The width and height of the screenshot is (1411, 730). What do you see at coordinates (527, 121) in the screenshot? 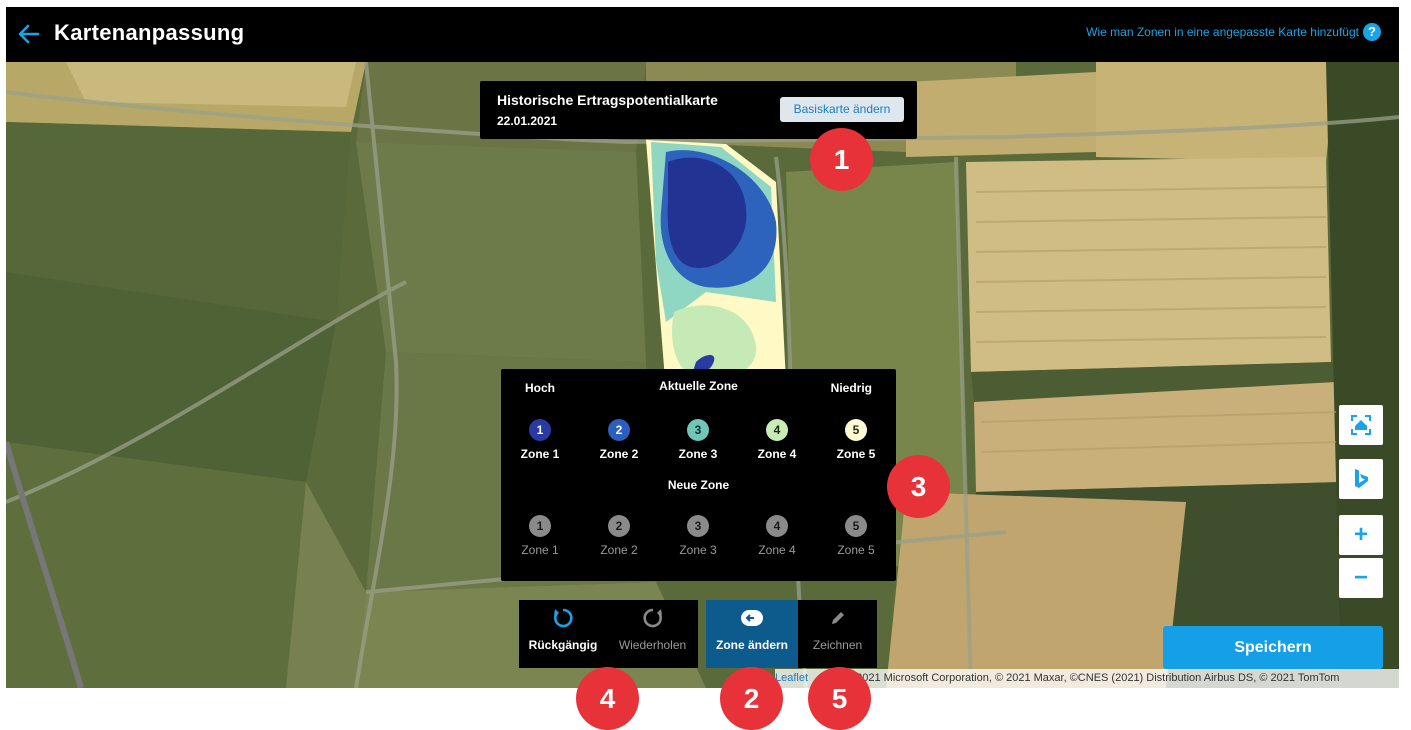
I see `basemap-date: 22.01.2021` at bounding box center [527, 121].